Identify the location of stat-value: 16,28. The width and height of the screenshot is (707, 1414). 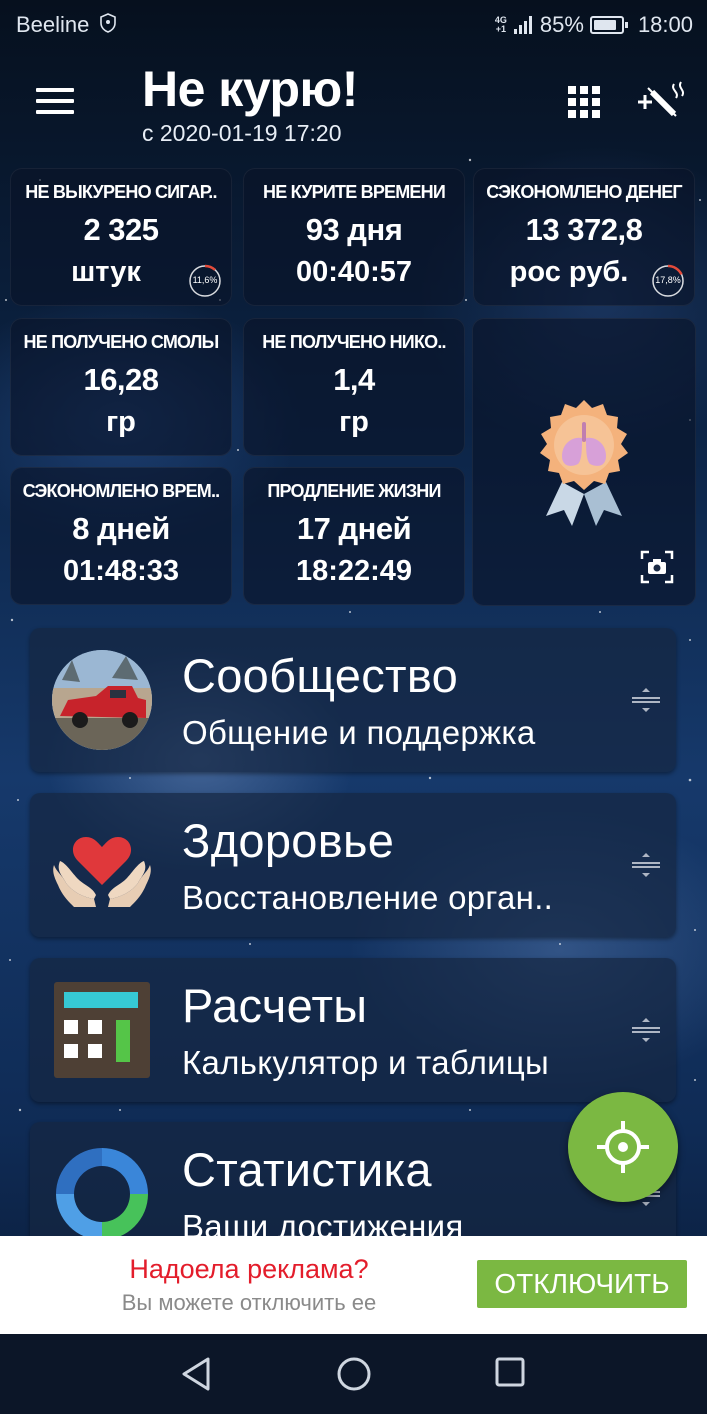
(121, 379).